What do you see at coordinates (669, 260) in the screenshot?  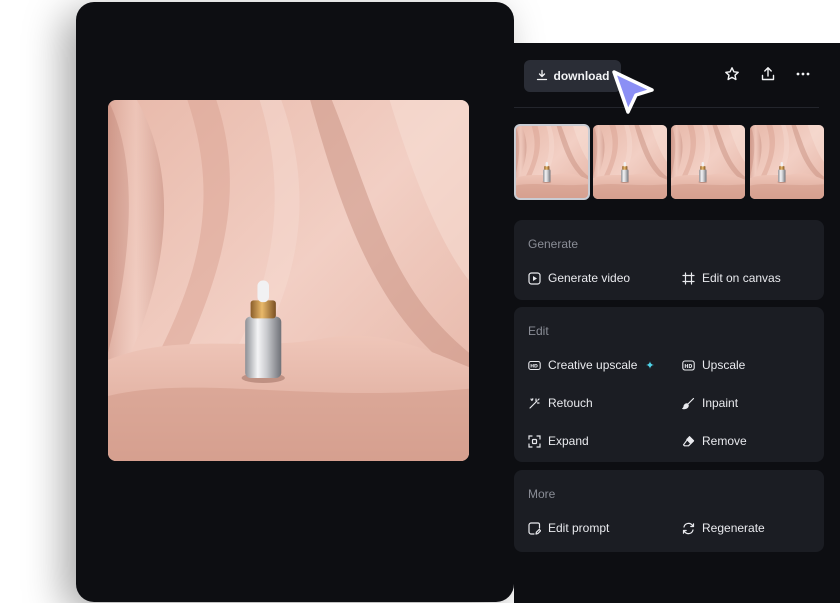 I see `generate-section: Generate Generate video Edit on canvas` at bounding box center [669, 260].